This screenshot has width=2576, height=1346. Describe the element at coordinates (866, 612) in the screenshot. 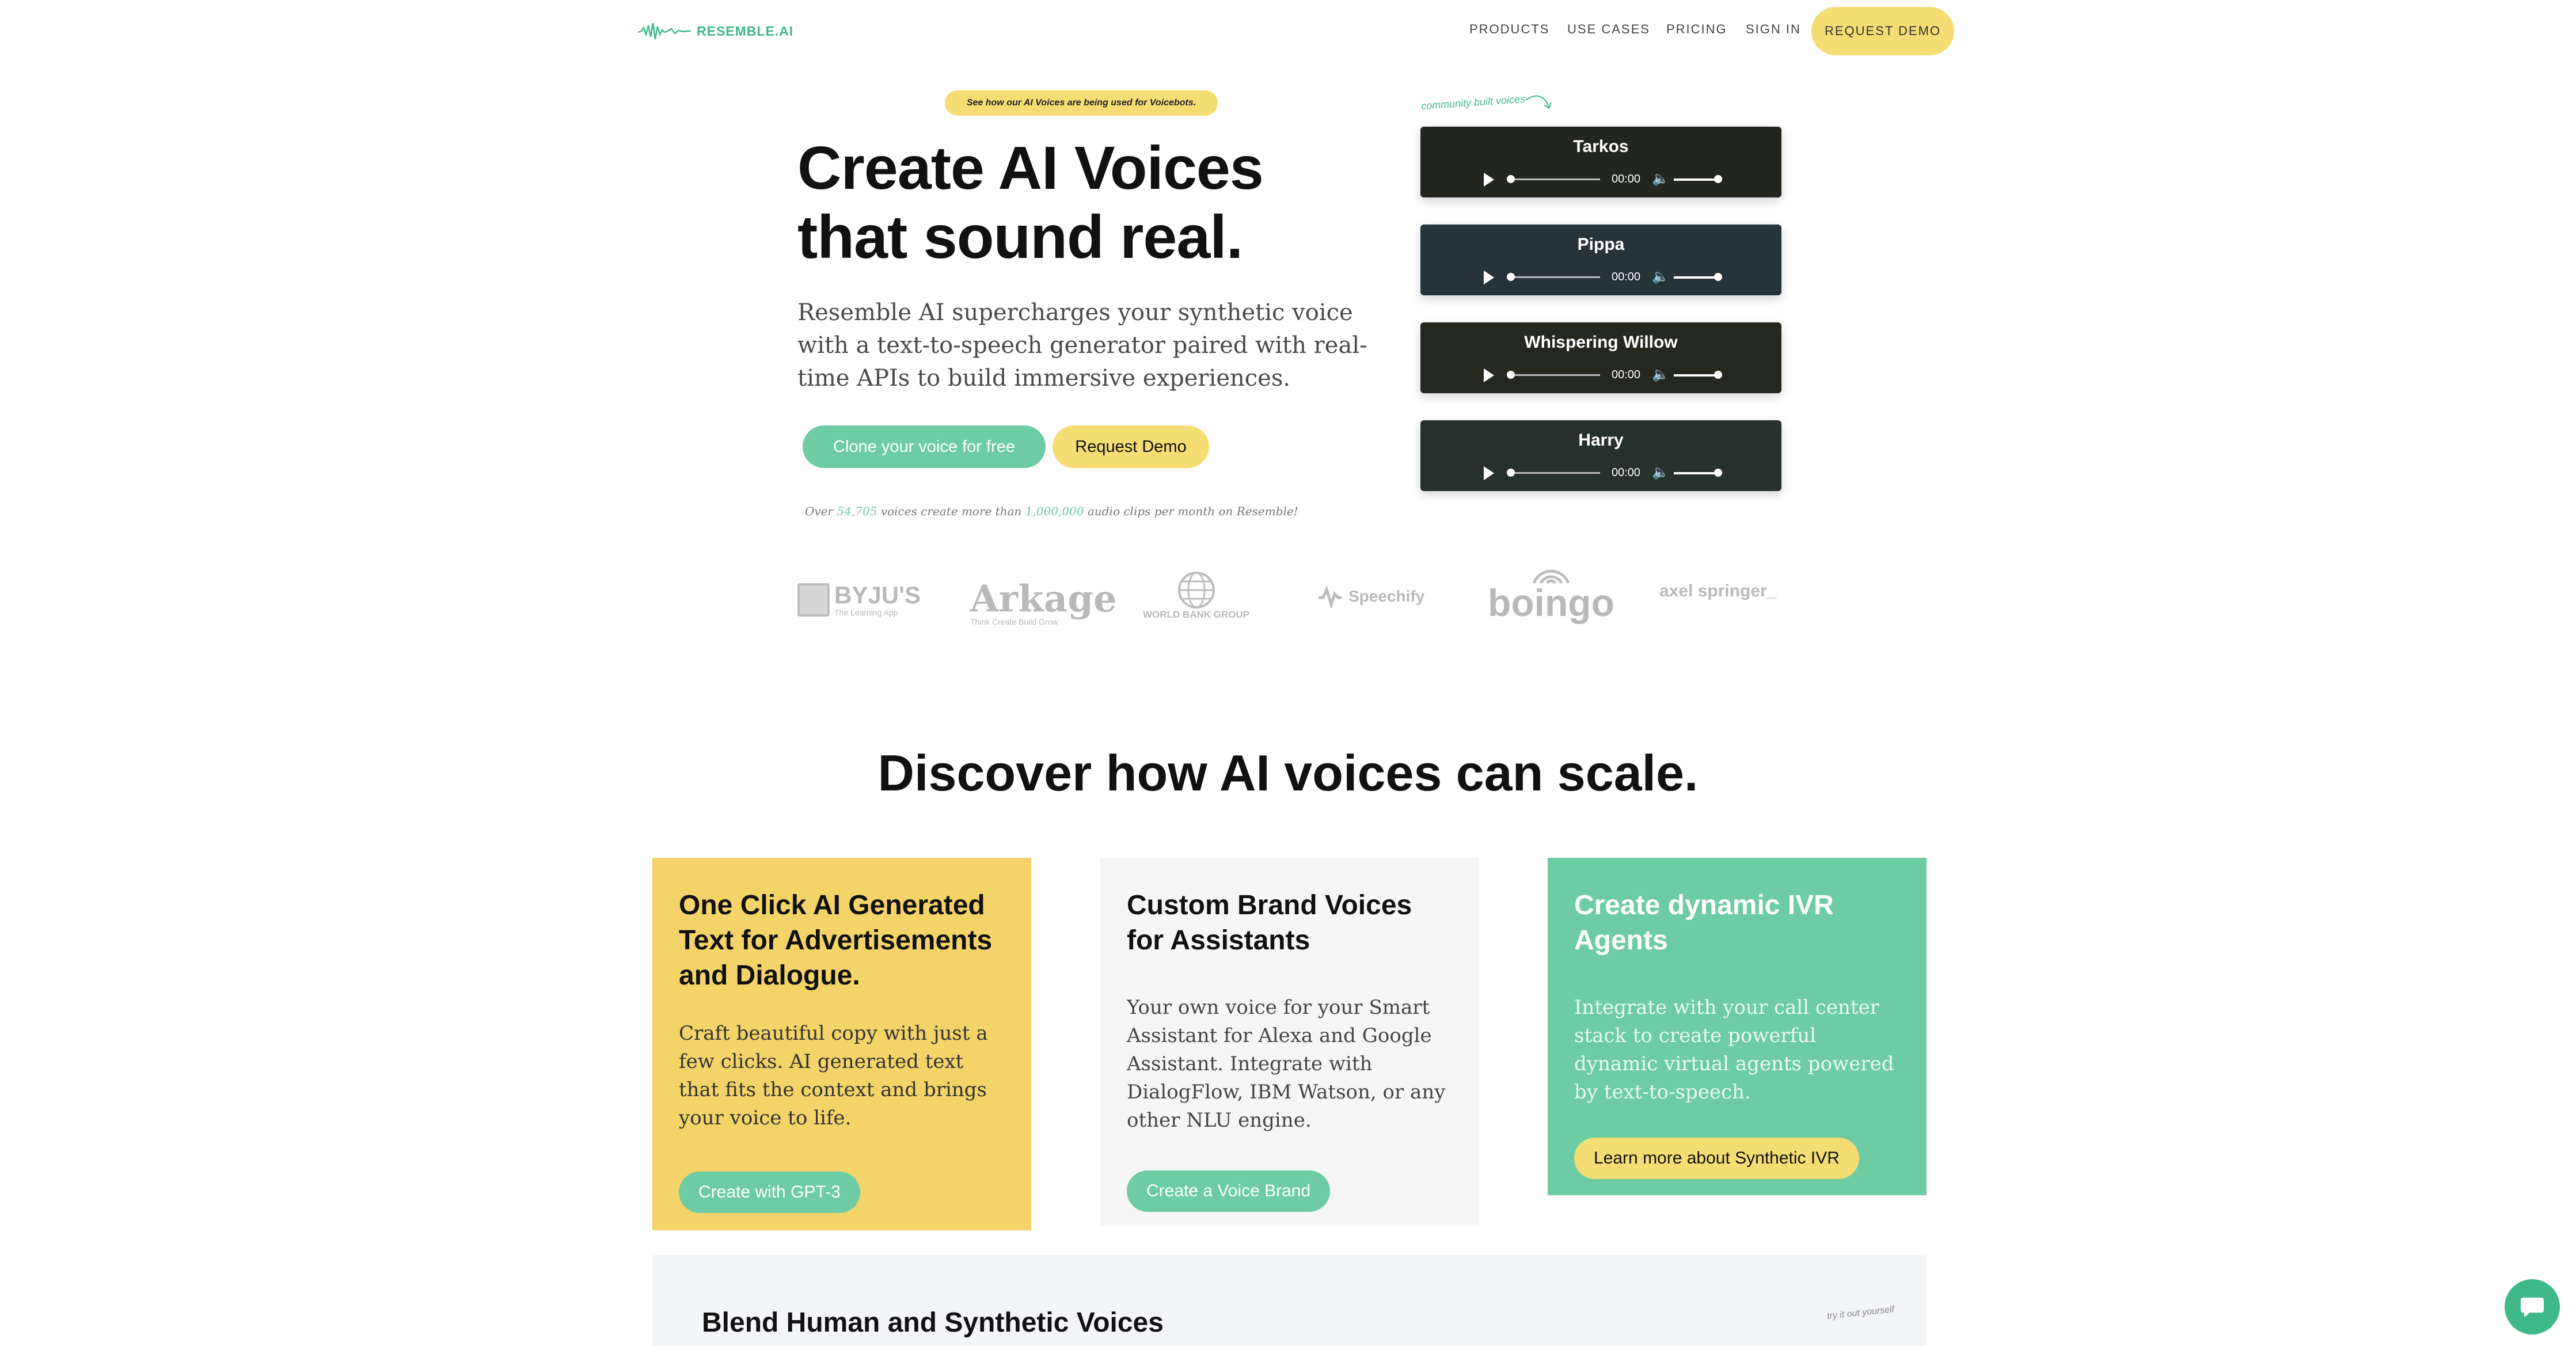

I see `byjus-logo-subtext: The Learning App` at that location.